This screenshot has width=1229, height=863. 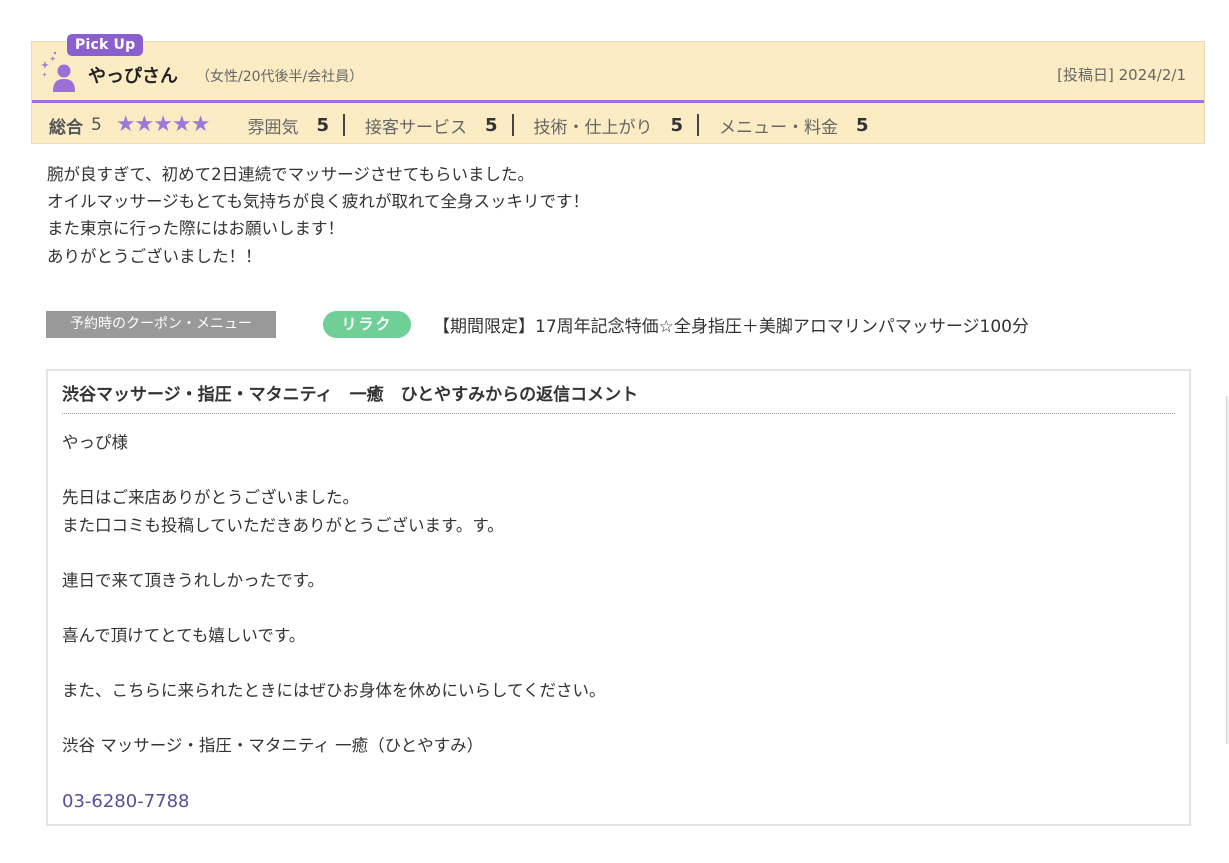 What do you see at coordinates (731, 324) in the screenshot?
I see `coupon-name: 【期間限定】17周年記念特価☆全身指圧＋美脚アロマリンパマッサージ100分` at bounding box center [731, 324].